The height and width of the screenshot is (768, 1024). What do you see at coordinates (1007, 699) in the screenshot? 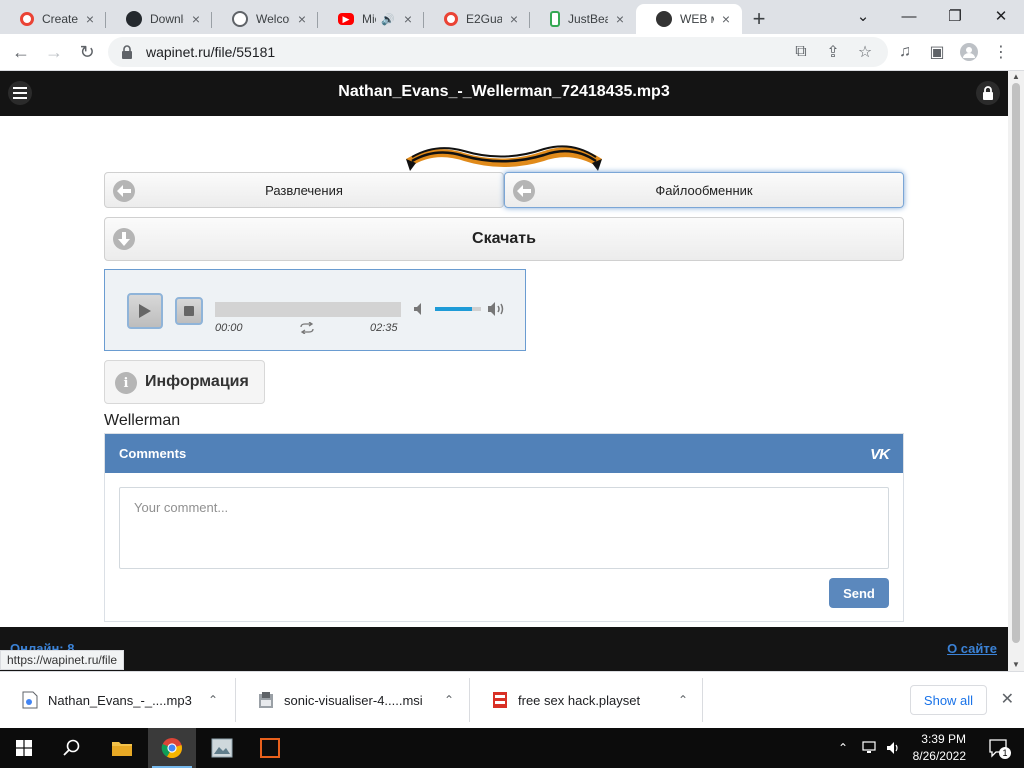
I see `close-downloads-icon: ✕` at bounding box center [1007, 699].